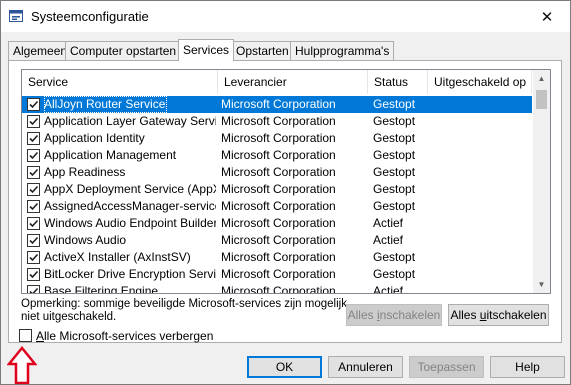  What do you see at coordinates (516, 315) in the screenshot?
I see `disable-all-label-post: itschakelen` at bounding box center [516, 315].